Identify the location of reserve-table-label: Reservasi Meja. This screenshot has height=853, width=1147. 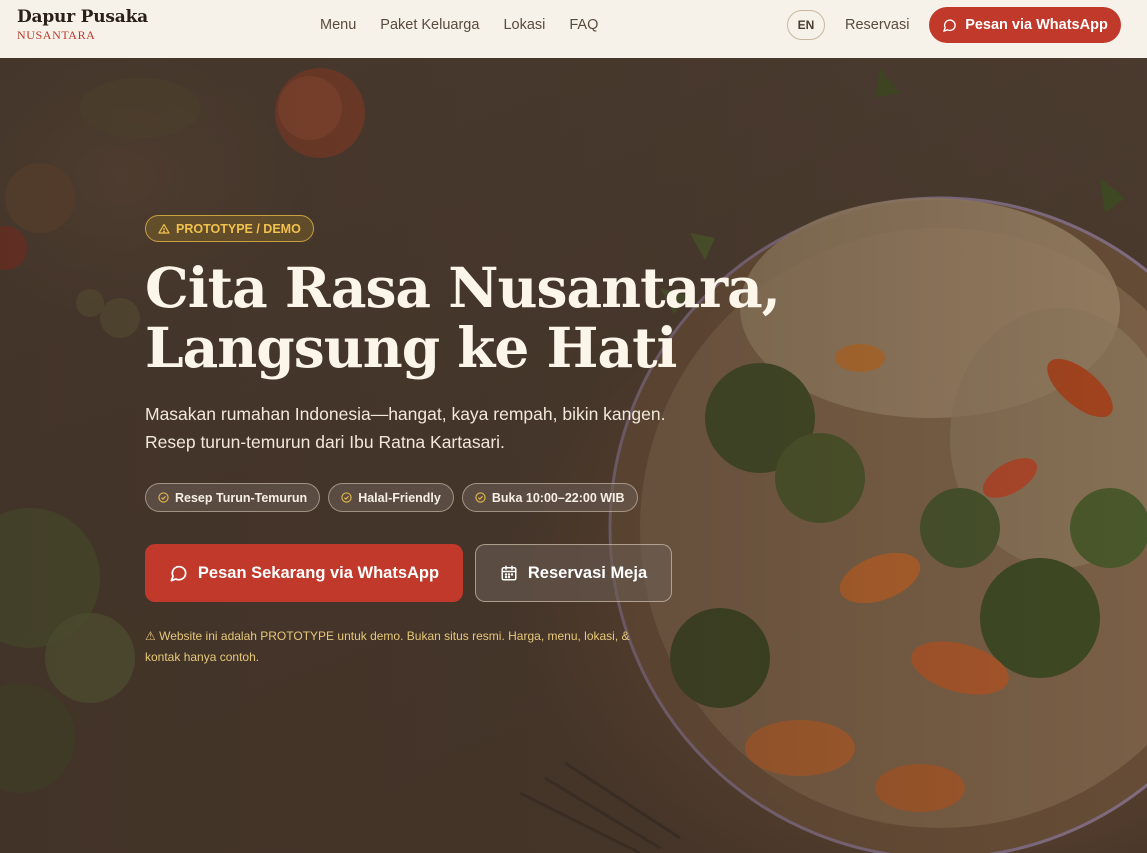
(587, 572).